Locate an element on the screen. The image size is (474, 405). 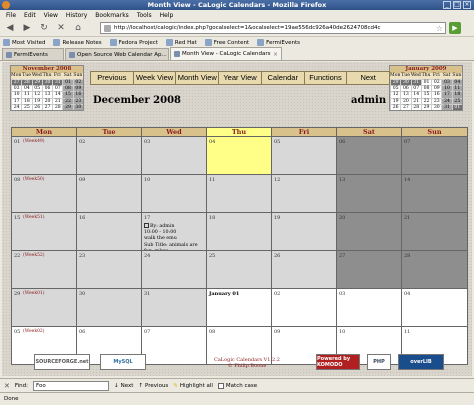
day-cell: 19 is located at coordinates (304, 231).